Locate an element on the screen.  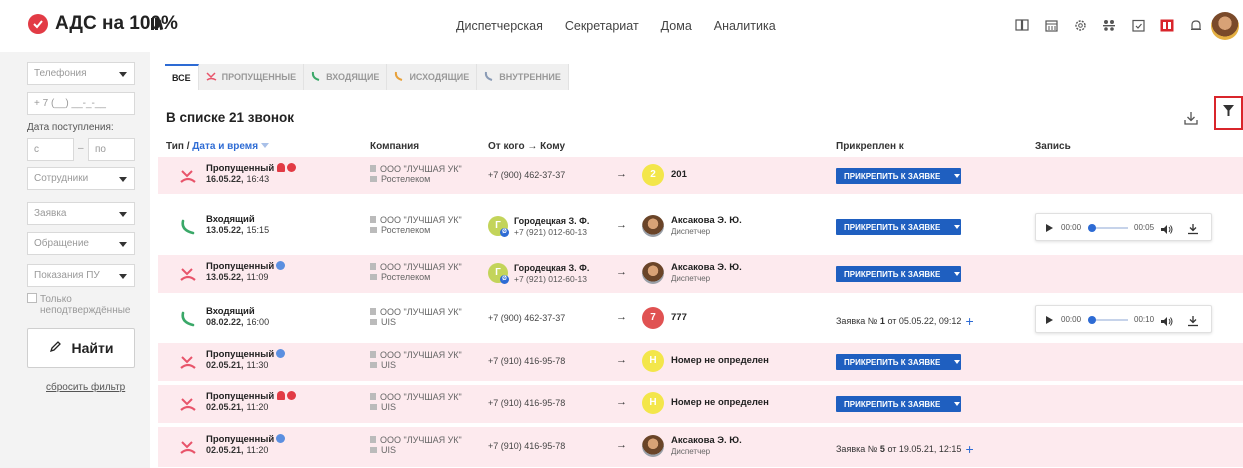
gear-icon is located at coordinates (1080, 25).